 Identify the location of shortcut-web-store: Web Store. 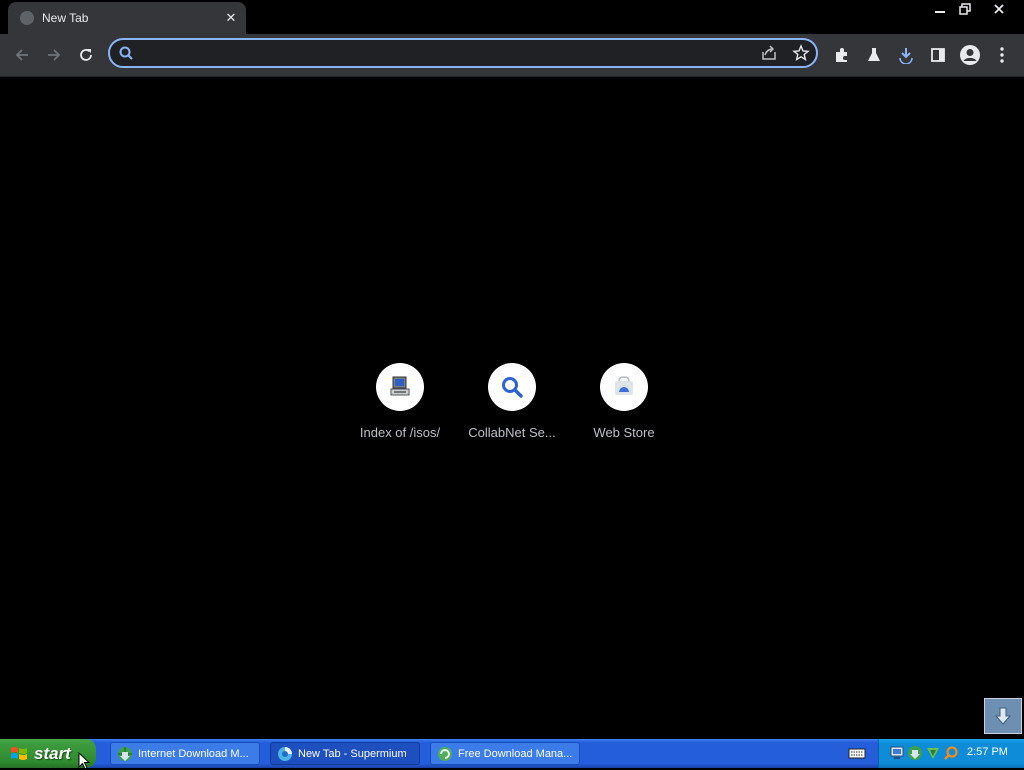
(624, 405).